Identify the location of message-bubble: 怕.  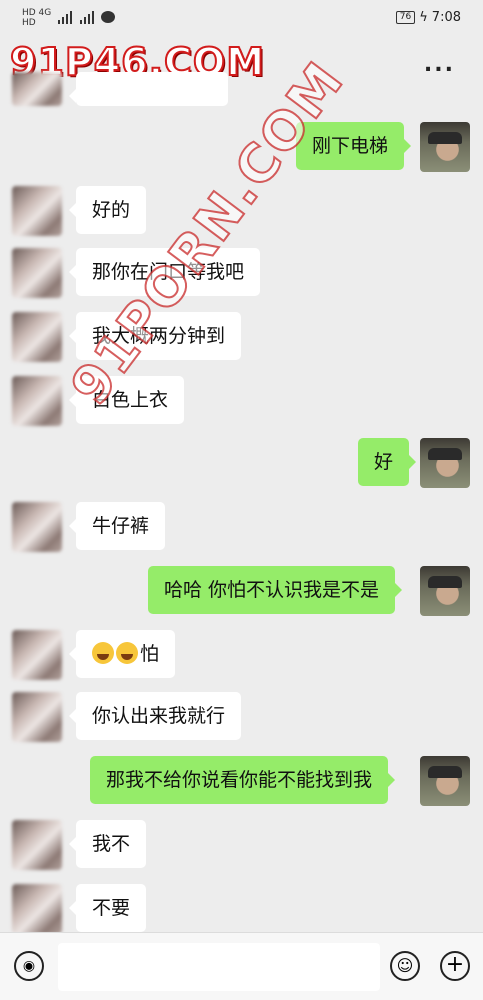
(122, 654).